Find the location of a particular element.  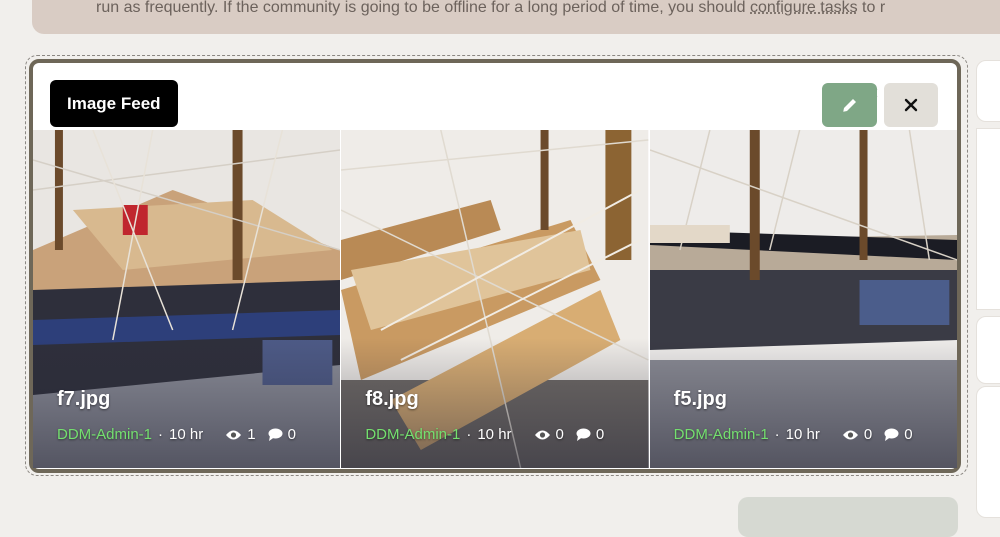

views-count: 1 is located at coordinates (240, 434).